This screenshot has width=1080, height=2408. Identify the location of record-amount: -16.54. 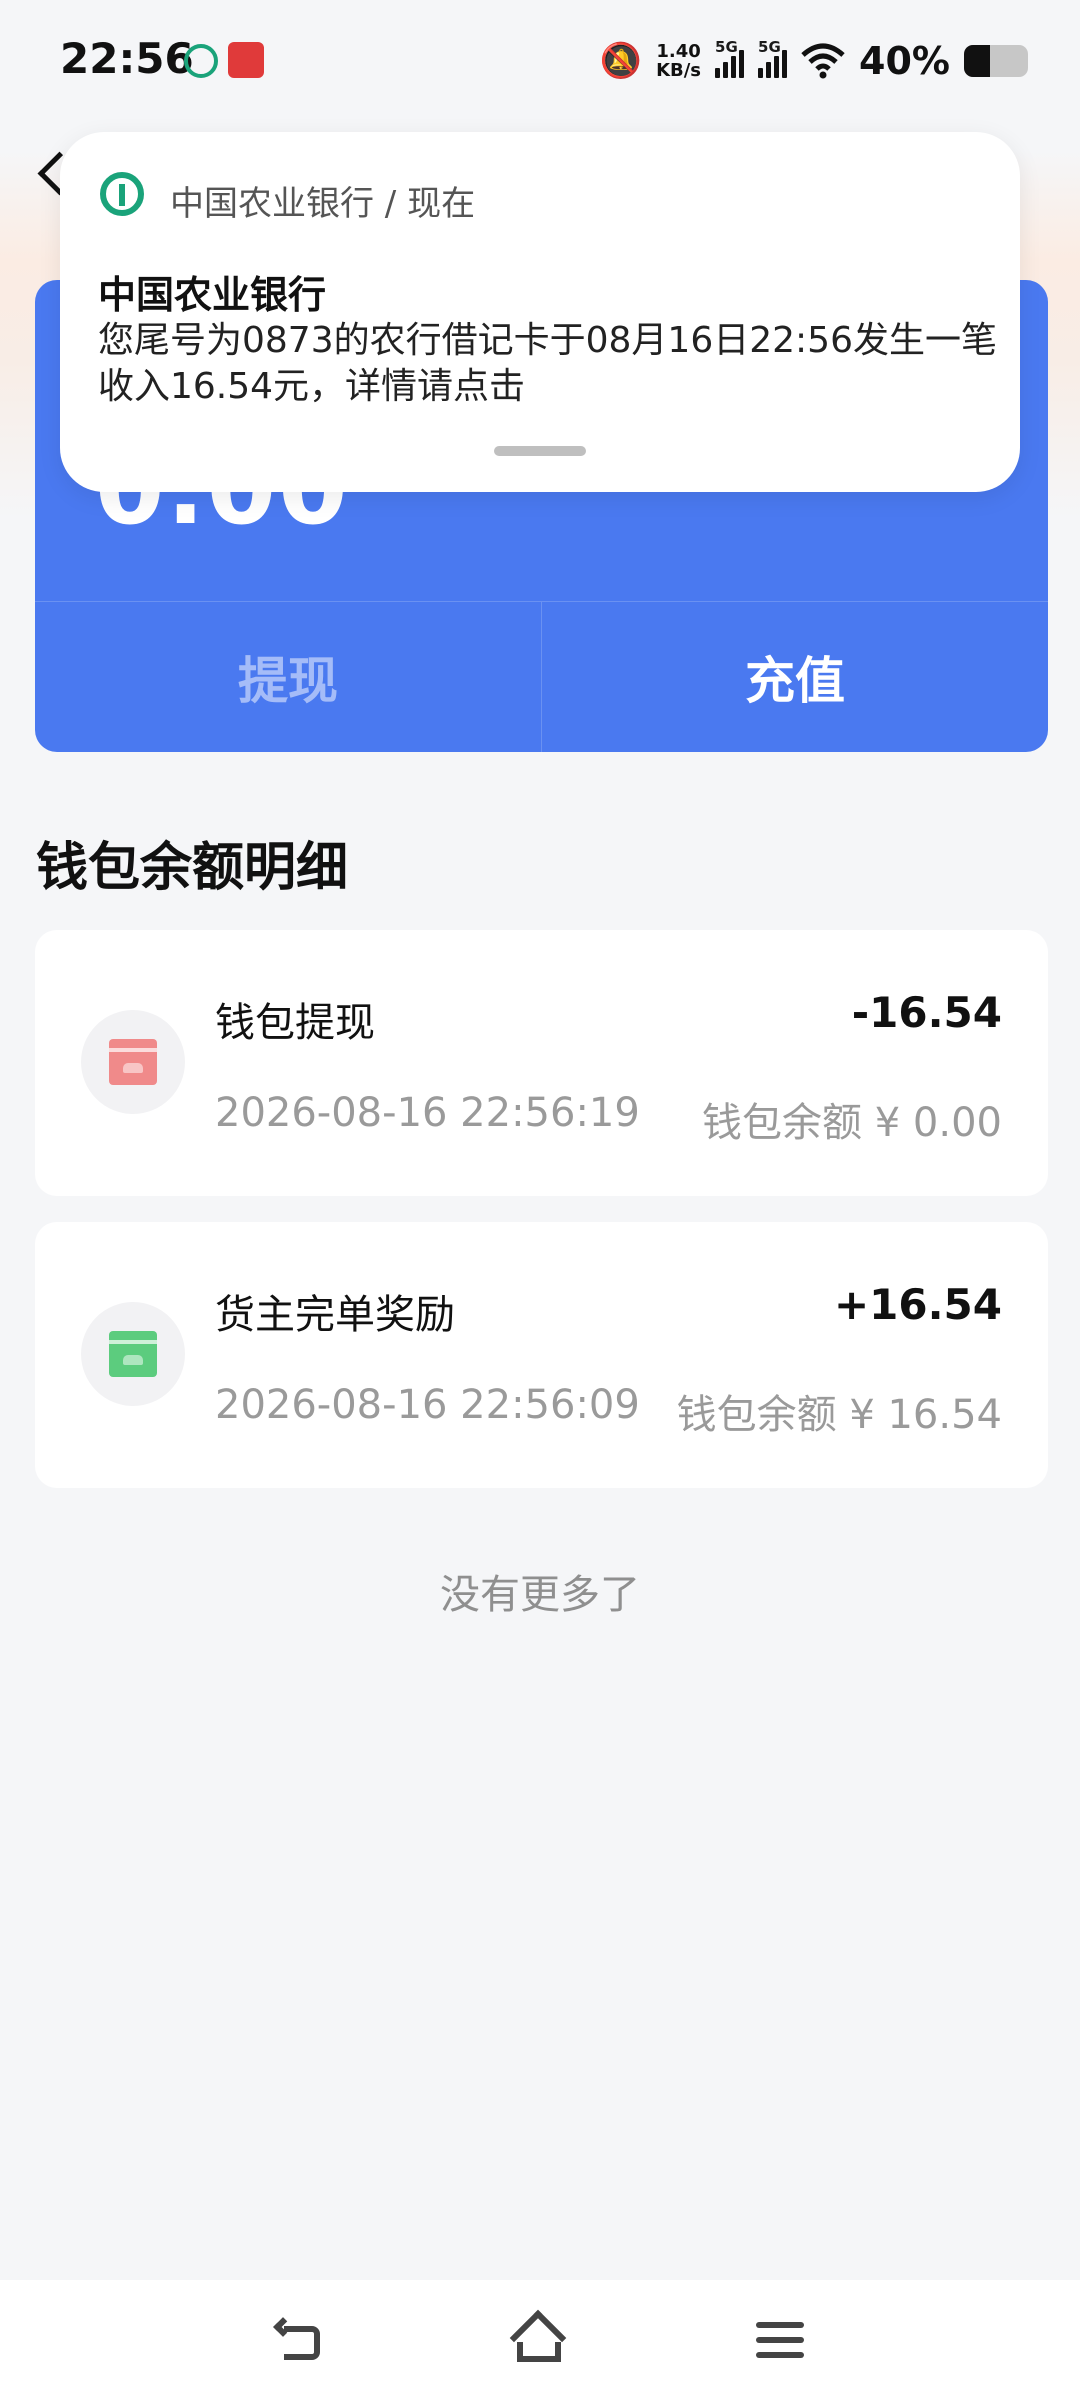
(926, 1012).